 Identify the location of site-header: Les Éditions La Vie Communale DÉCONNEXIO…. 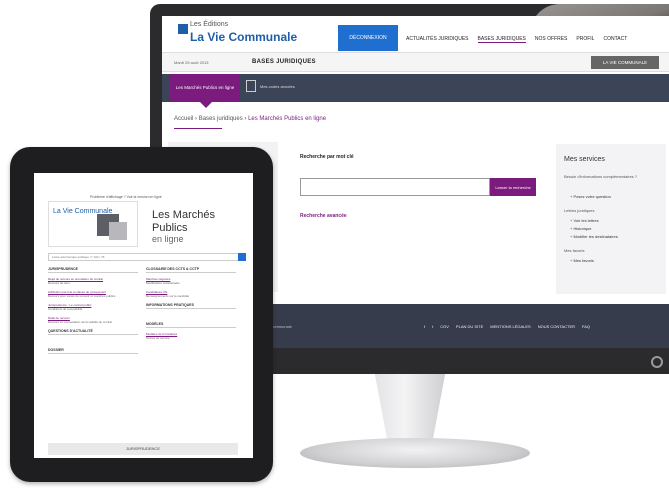
(415, 34).